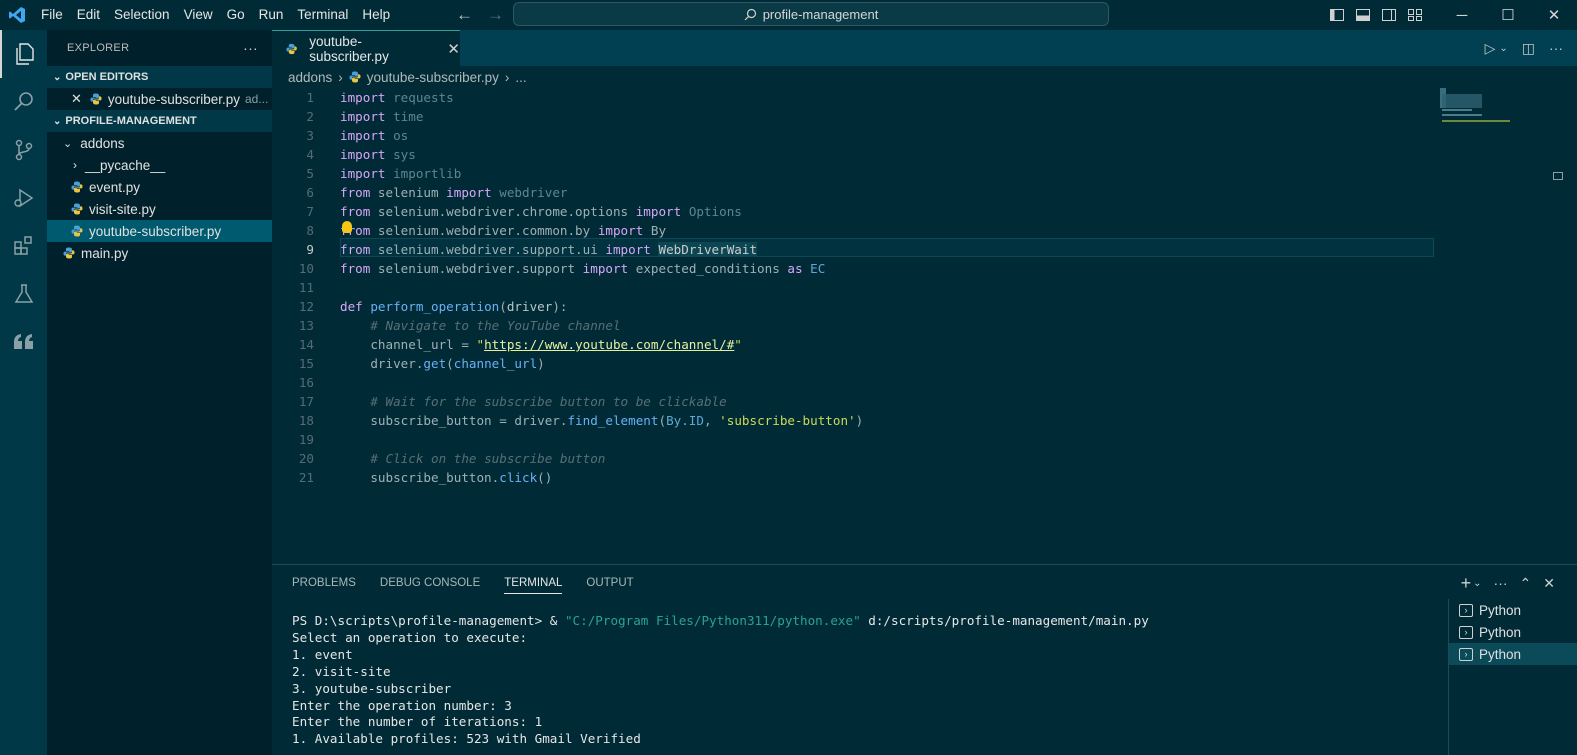 Image resolution: width=1577 pixels, height=755 pixels. What do you see at coordinates (925, 116) in the screenshot?
I see `code-line: import time` at bounding box center [925, 116].